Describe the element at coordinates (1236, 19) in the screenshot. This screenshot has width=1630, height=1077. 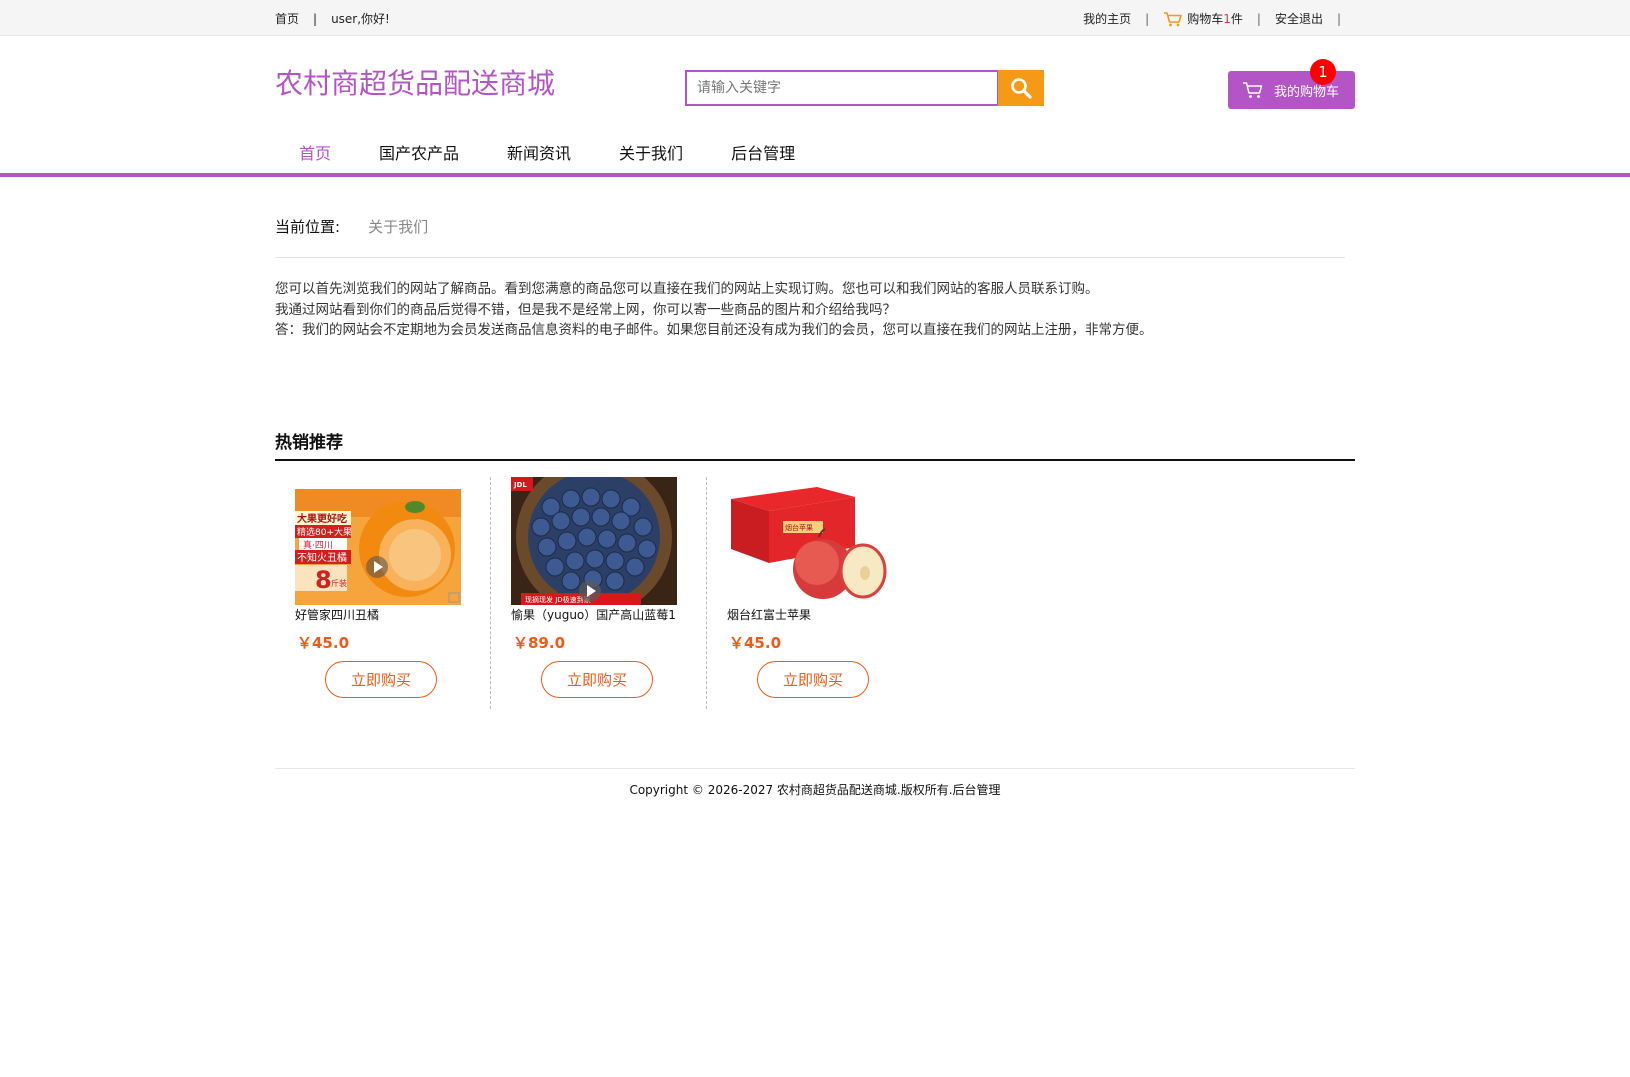
I see `top-cart-suffix: 件` at that location.